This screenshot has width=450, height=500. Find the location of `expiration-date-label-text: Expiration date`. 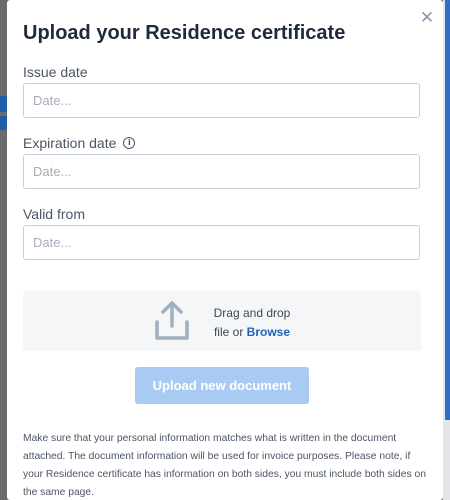

expiration-date-label-text: Expiration date is located at coordinates (70, 143).